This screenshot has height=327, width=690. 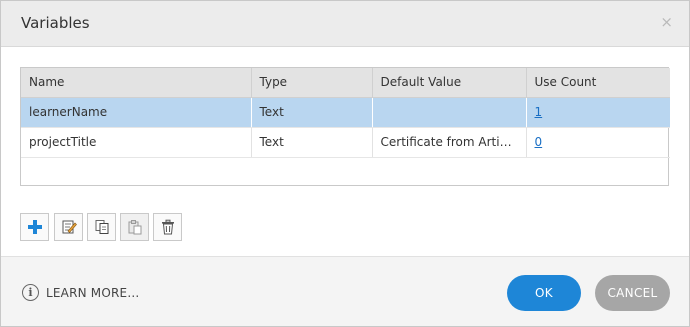 What do you see at coordinates (666, 22) in the screenshot?
I see `close-icon: ×` at bounding box center [666, 22].